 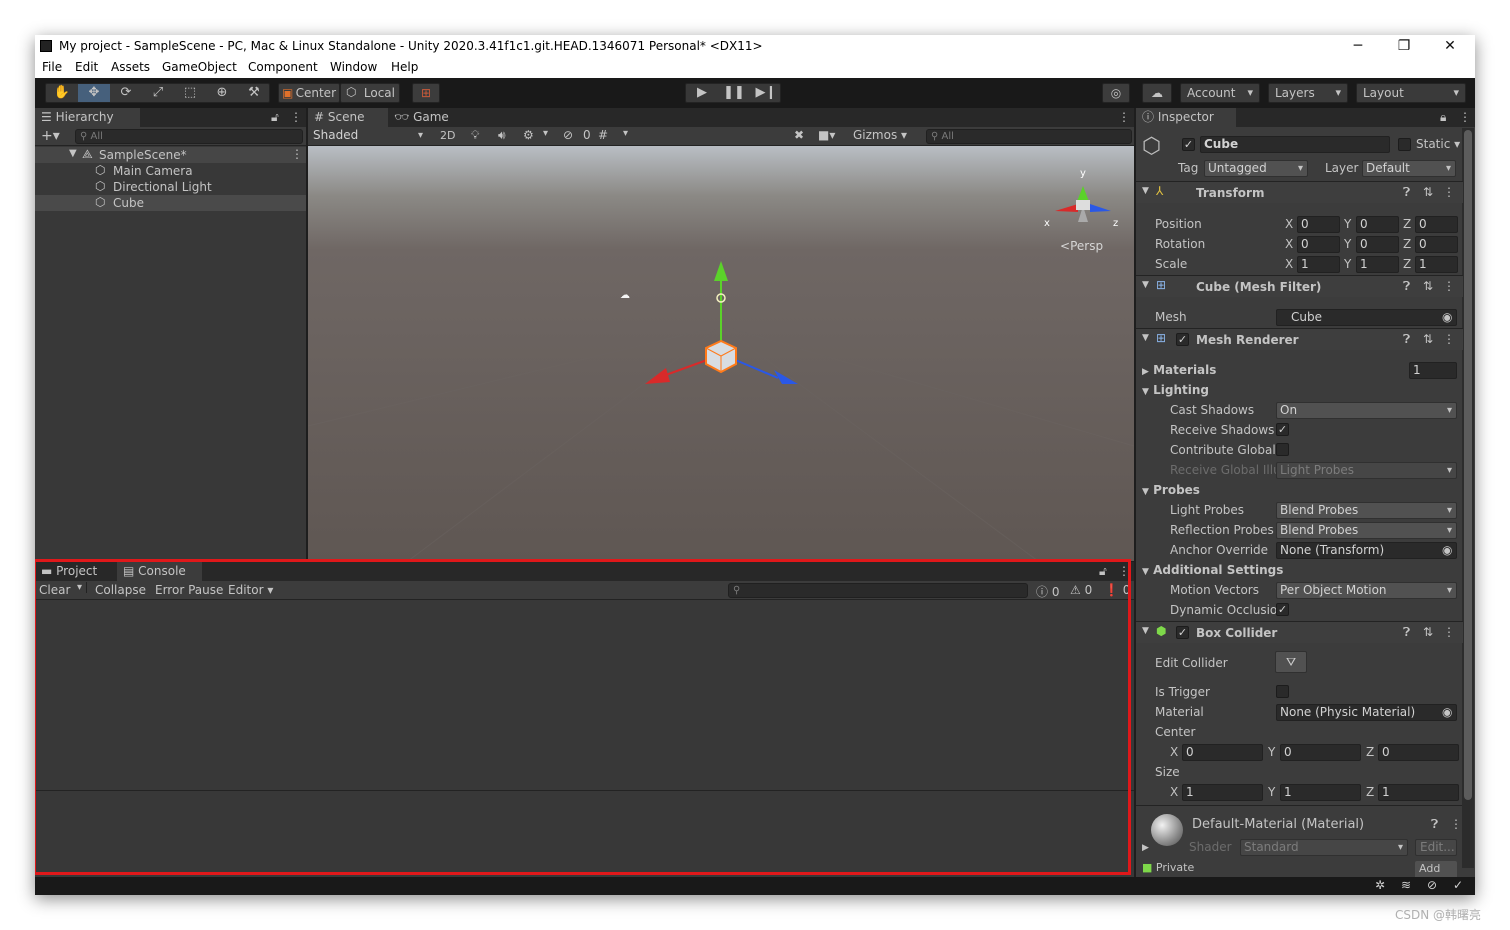 I want to click on menu-window: Window, so click(x=353, y=67).